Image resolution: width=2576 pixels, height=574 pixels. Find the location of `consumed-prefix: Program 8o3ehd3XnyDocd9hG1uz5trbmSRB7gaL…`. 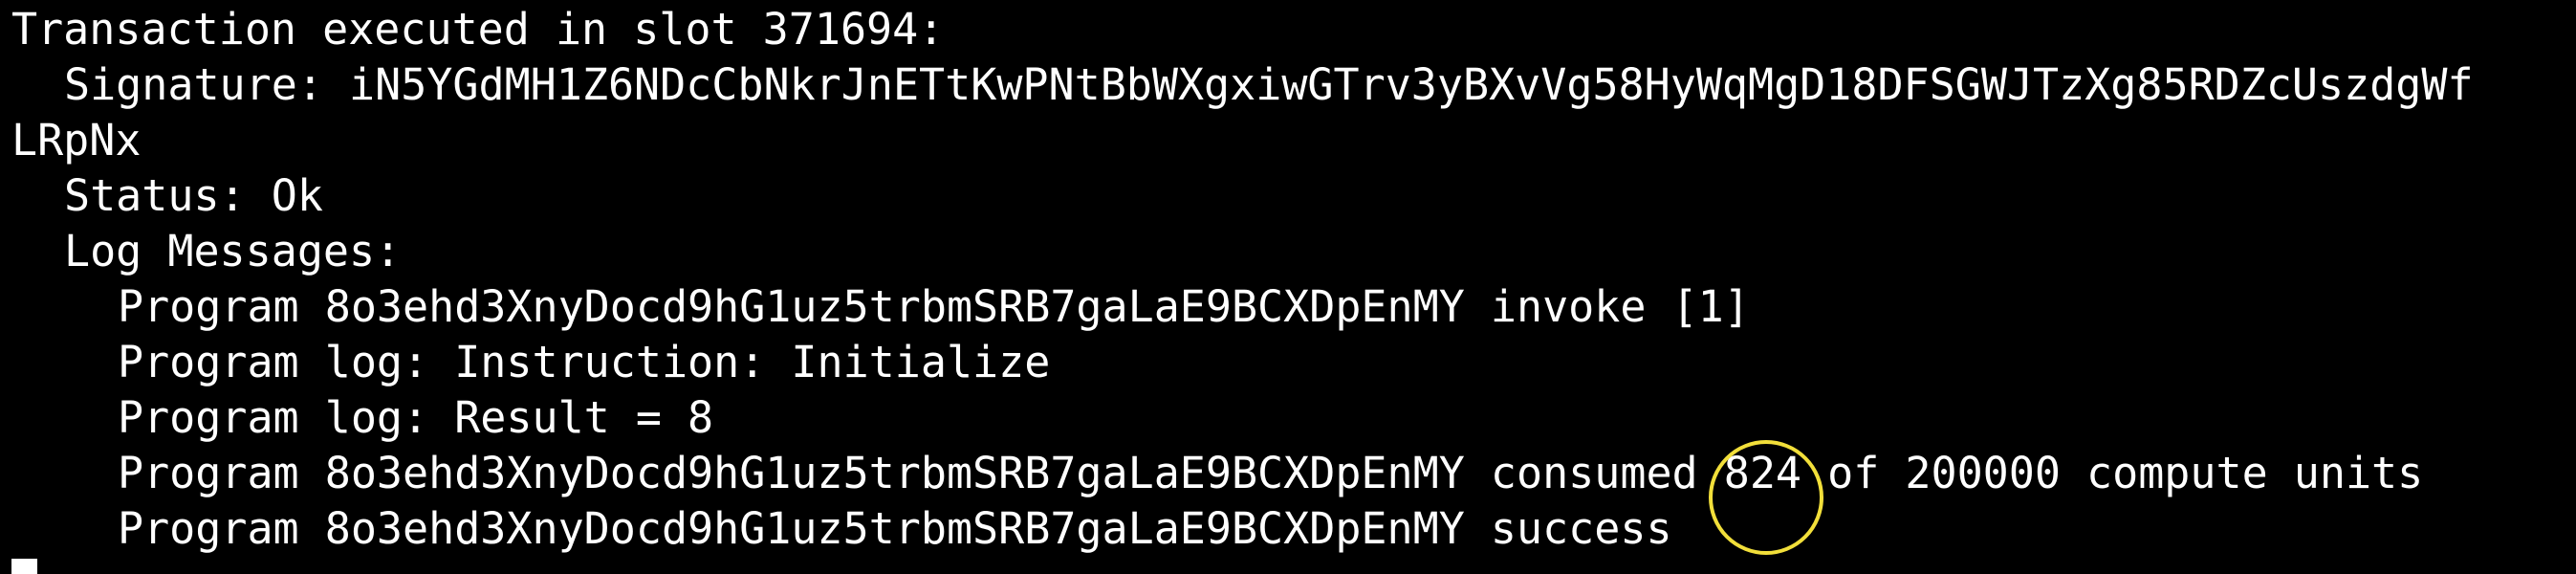

consumed-prefix: Program 8o3ehd3XnyDocd9hG1uz5trbmSRB7gaL… is located at coordinates (921, 473).